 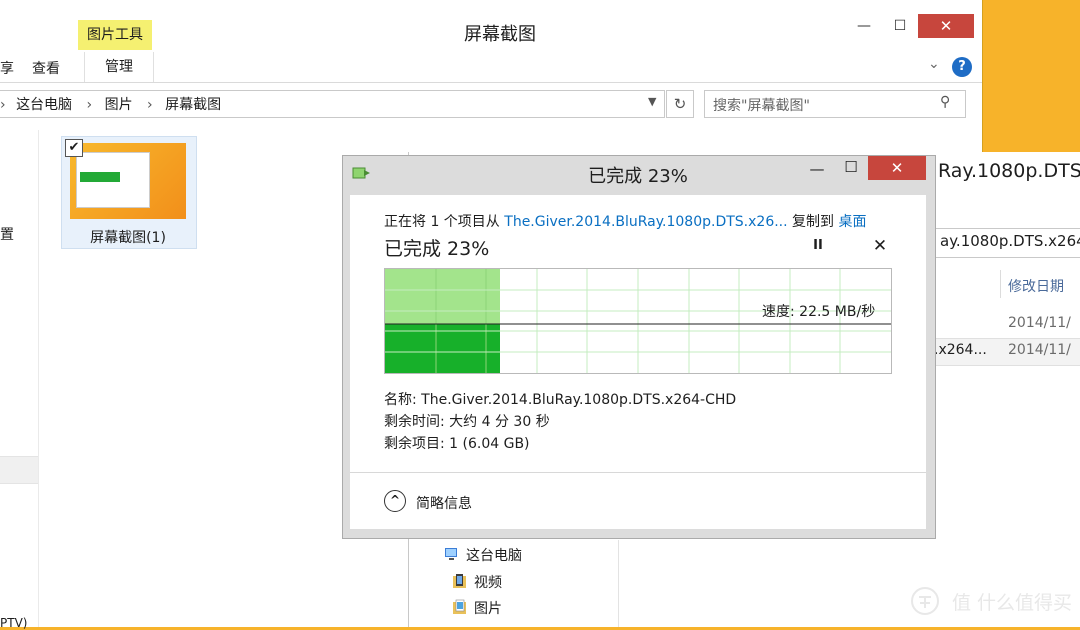 I want to click on tab-view: 查看, so click(x=46, y=68).